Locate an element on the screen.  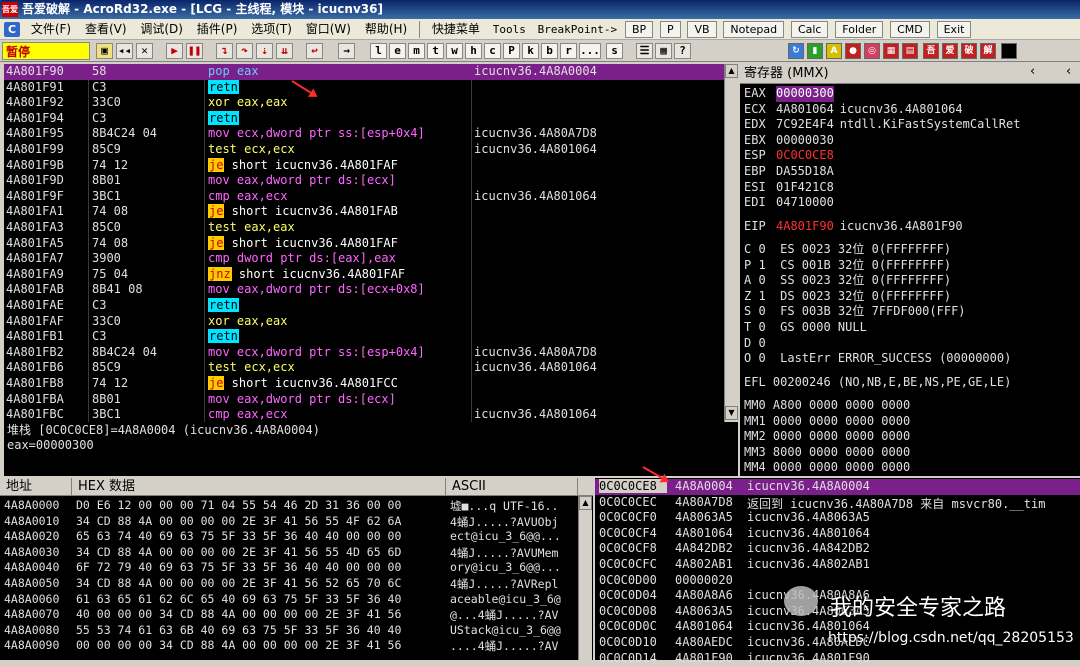
register-esp: ESP 0C0C0CE8 is located at coordinates (911, 156).